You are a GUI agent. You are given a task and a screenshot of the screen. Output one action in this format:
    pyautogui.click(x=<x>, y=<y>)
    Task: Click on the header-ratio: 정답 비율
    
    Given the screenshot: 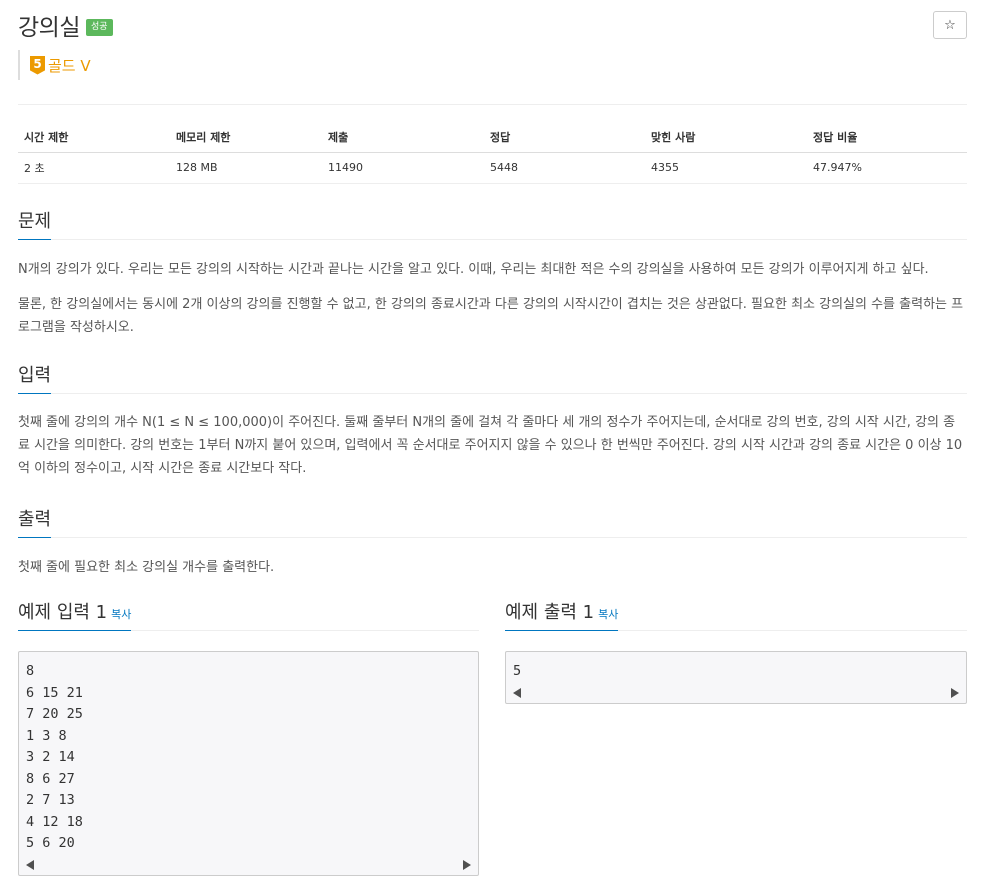 What is the action you would take?
    pyautogui.click(x=887, y=137)
    